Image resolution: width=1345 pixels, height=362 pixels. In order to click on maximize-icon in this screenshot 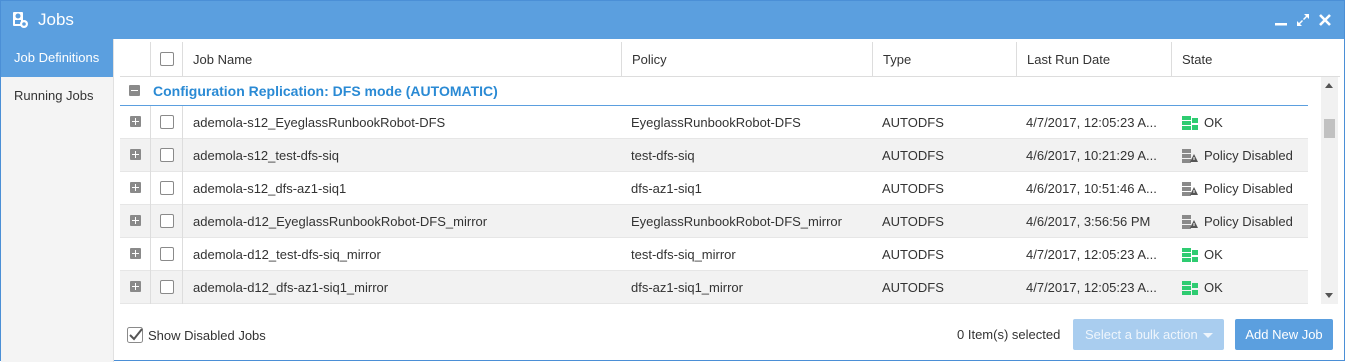, I will do `click(1303, 20)`.